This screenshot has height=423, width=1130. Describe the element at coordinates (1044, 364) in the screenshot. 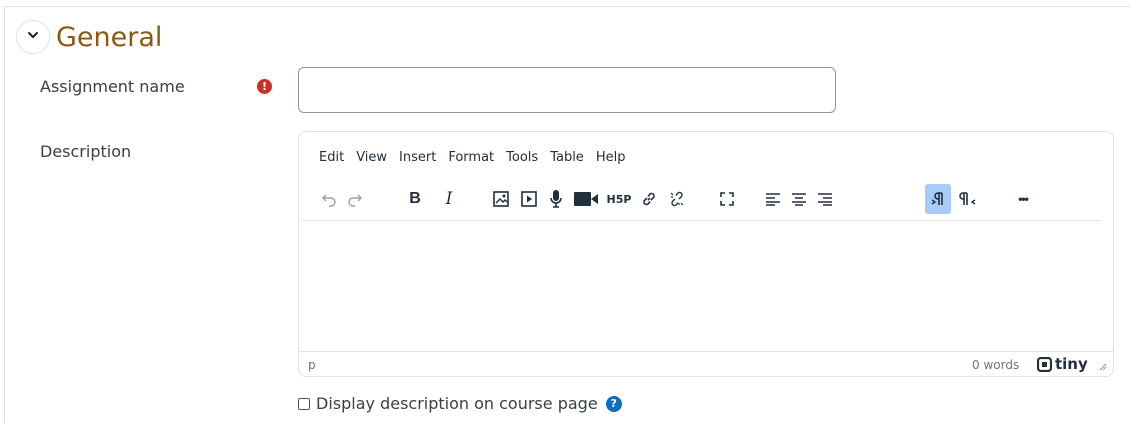

I see `tiny-logo-icon` at that location.